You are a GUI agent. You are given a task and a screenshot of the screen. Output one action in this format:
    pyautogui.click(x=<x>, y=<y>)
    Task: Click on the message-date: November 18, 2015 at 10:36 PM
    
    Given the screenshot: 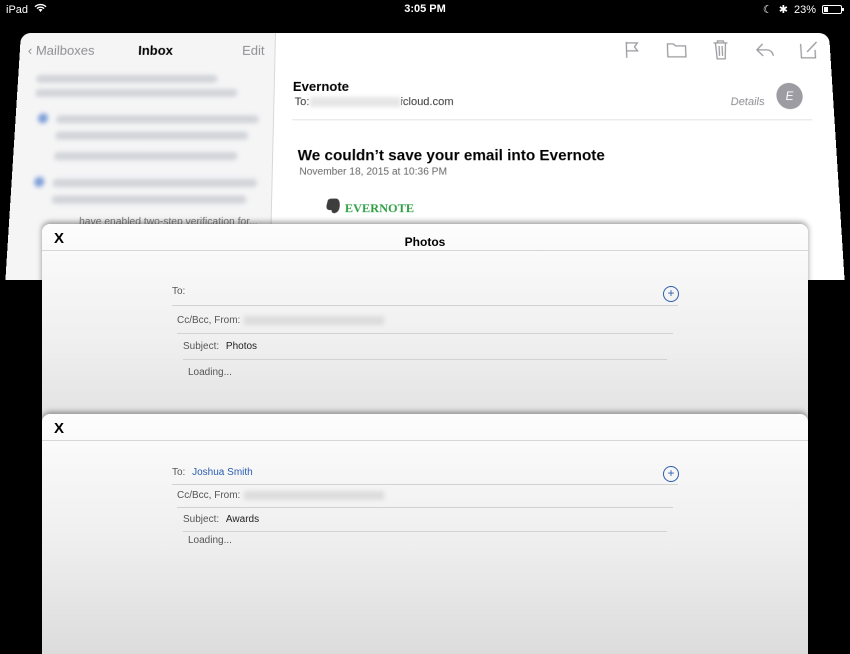 What is the action you would take?
    pyautogui.click(x=373, y=172)
    